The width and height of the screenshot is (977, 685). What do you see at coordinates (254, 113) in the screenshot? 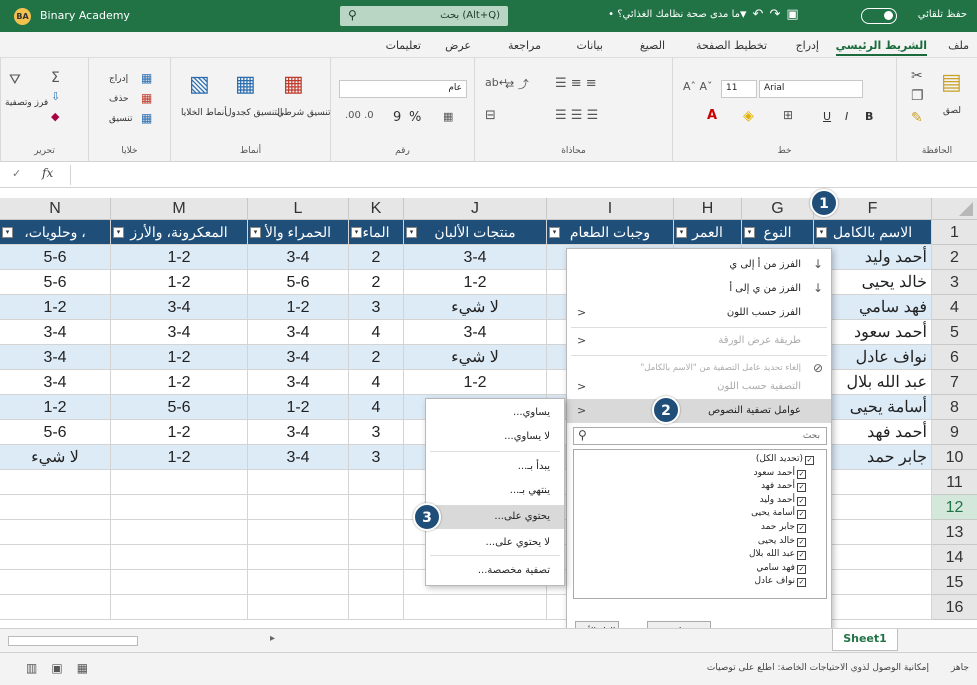
I see `format-table-label: التنسيق كجدول` at bounding box center [254, 113].